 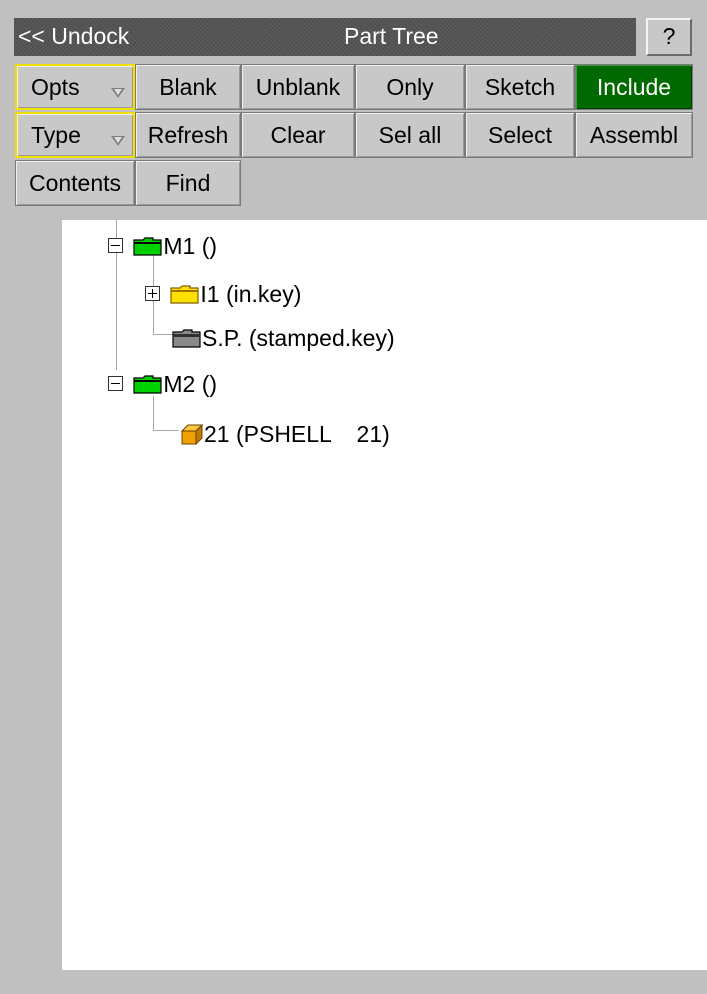 What do you see at coordinates (55, 87) in the screenshot?
I see `opts-label: Opts` at bounding box center [55, 87].